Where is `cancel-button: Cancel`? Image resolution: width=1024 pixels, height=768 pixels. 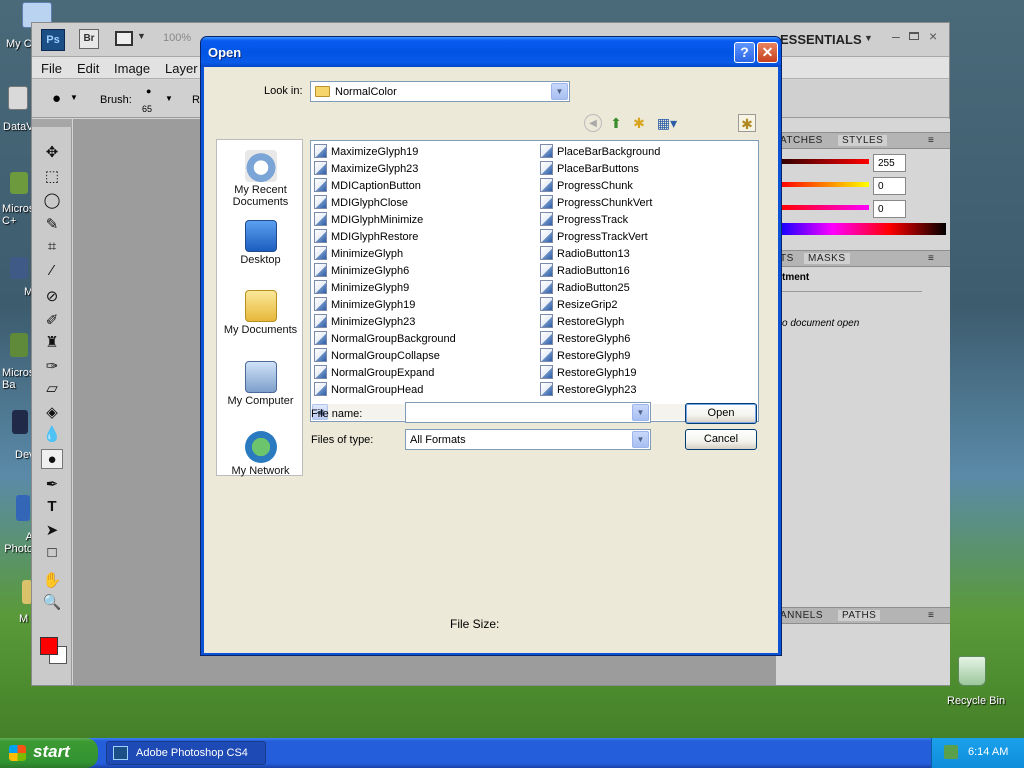
cancel-button: Cancel is located at coordinates (721, 439).